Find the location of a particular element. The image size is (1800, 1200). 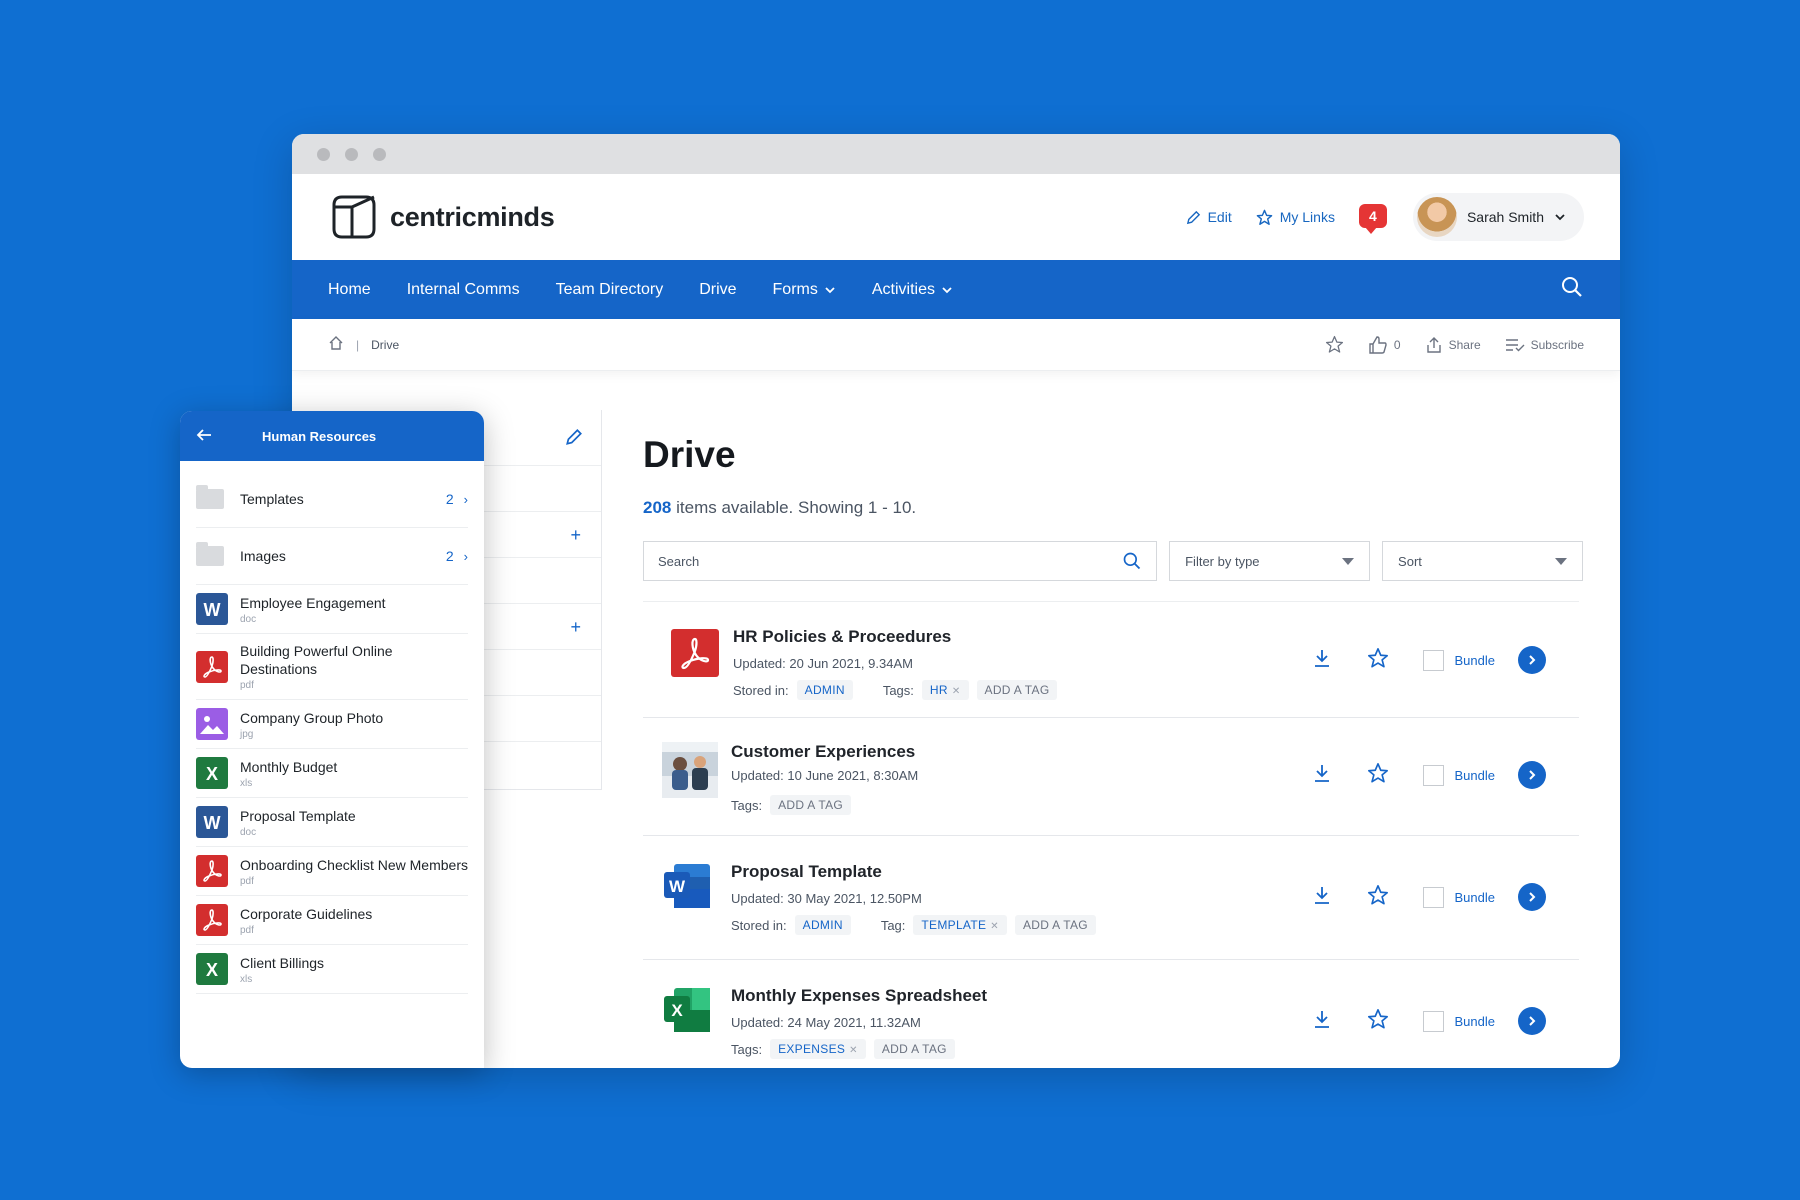

like-count: 0 is located at coordinates (1397, 344).